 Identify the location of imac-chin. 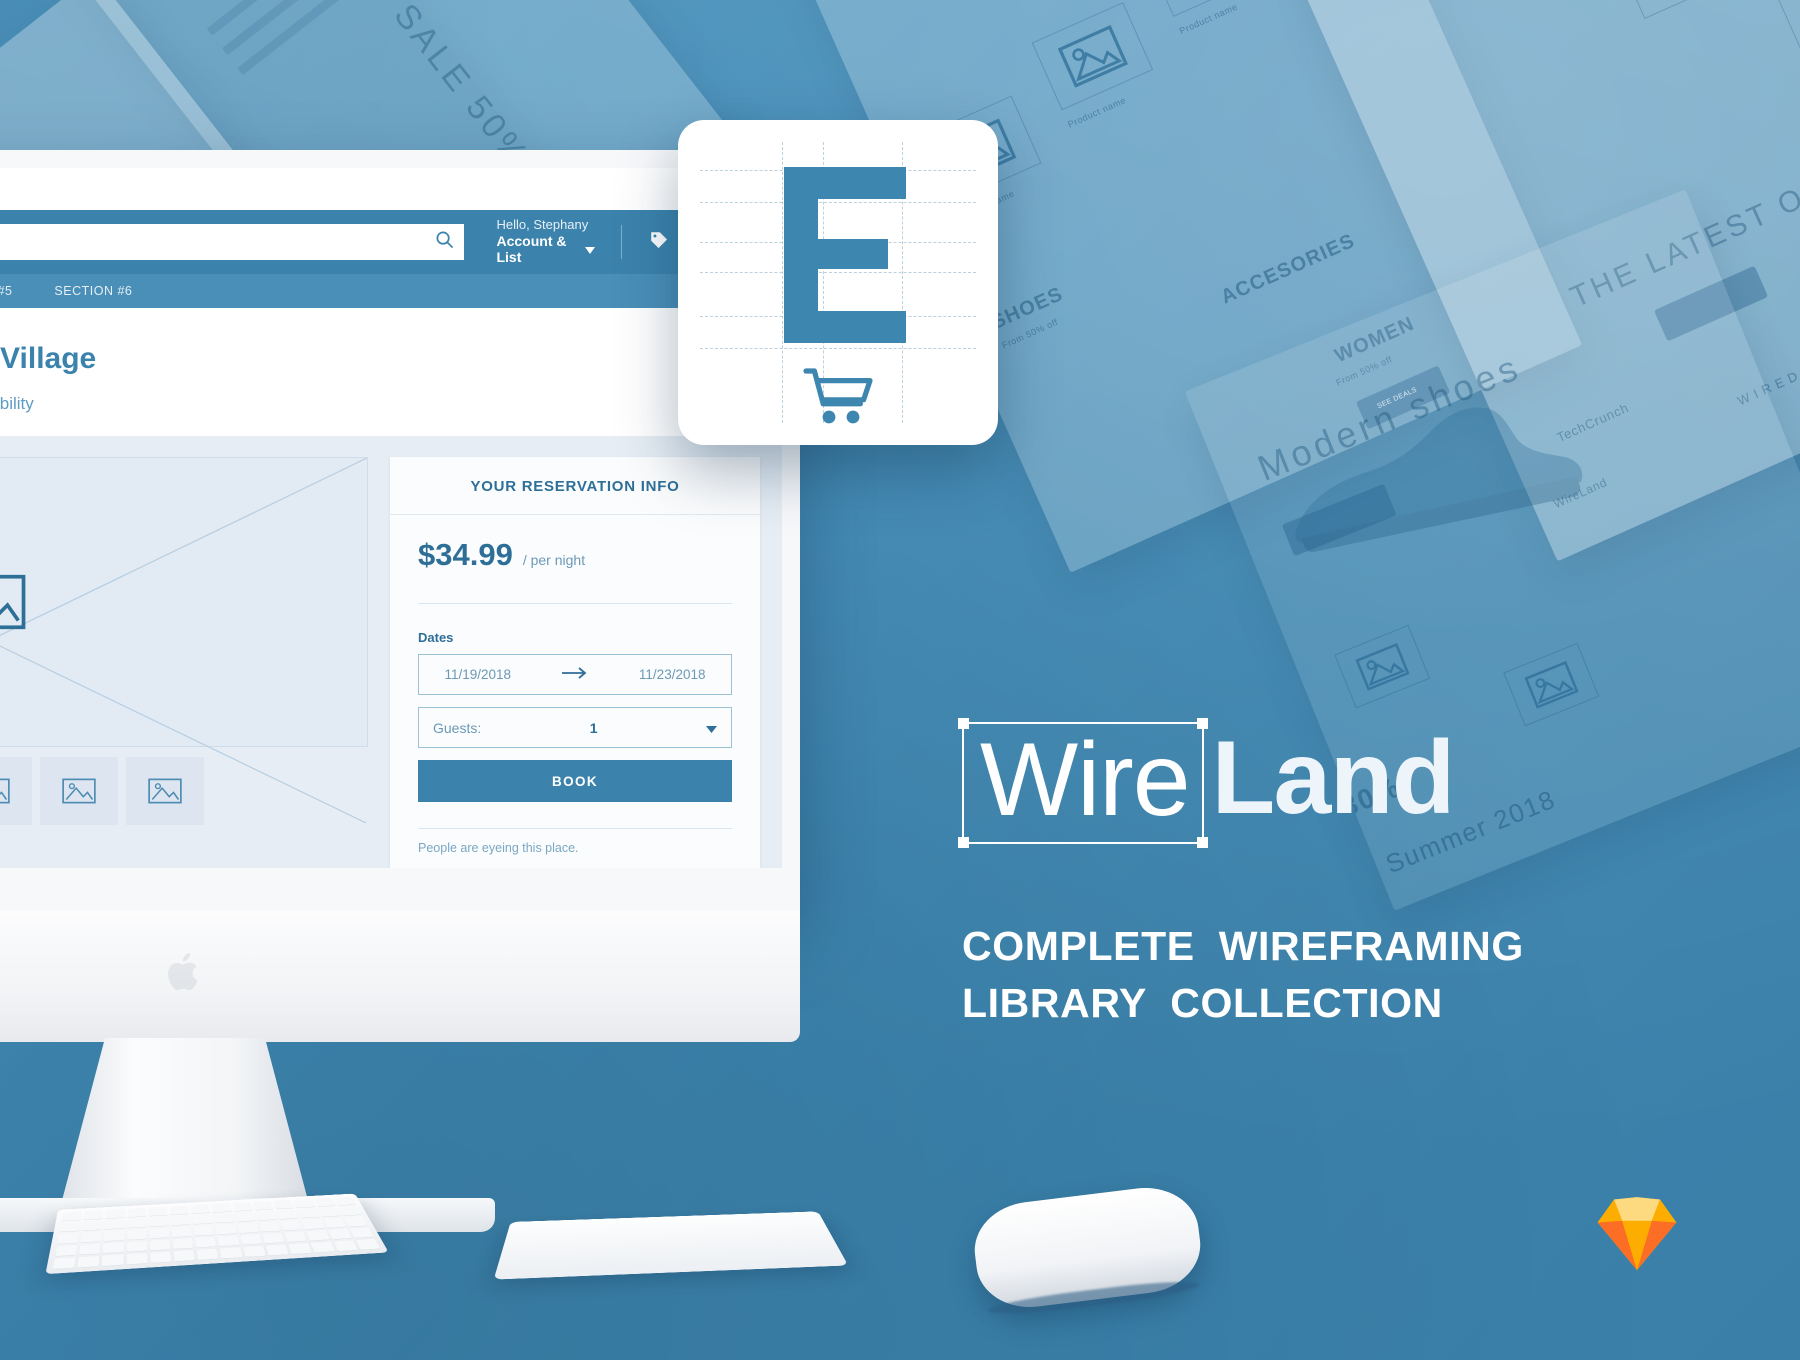
(400, 976).